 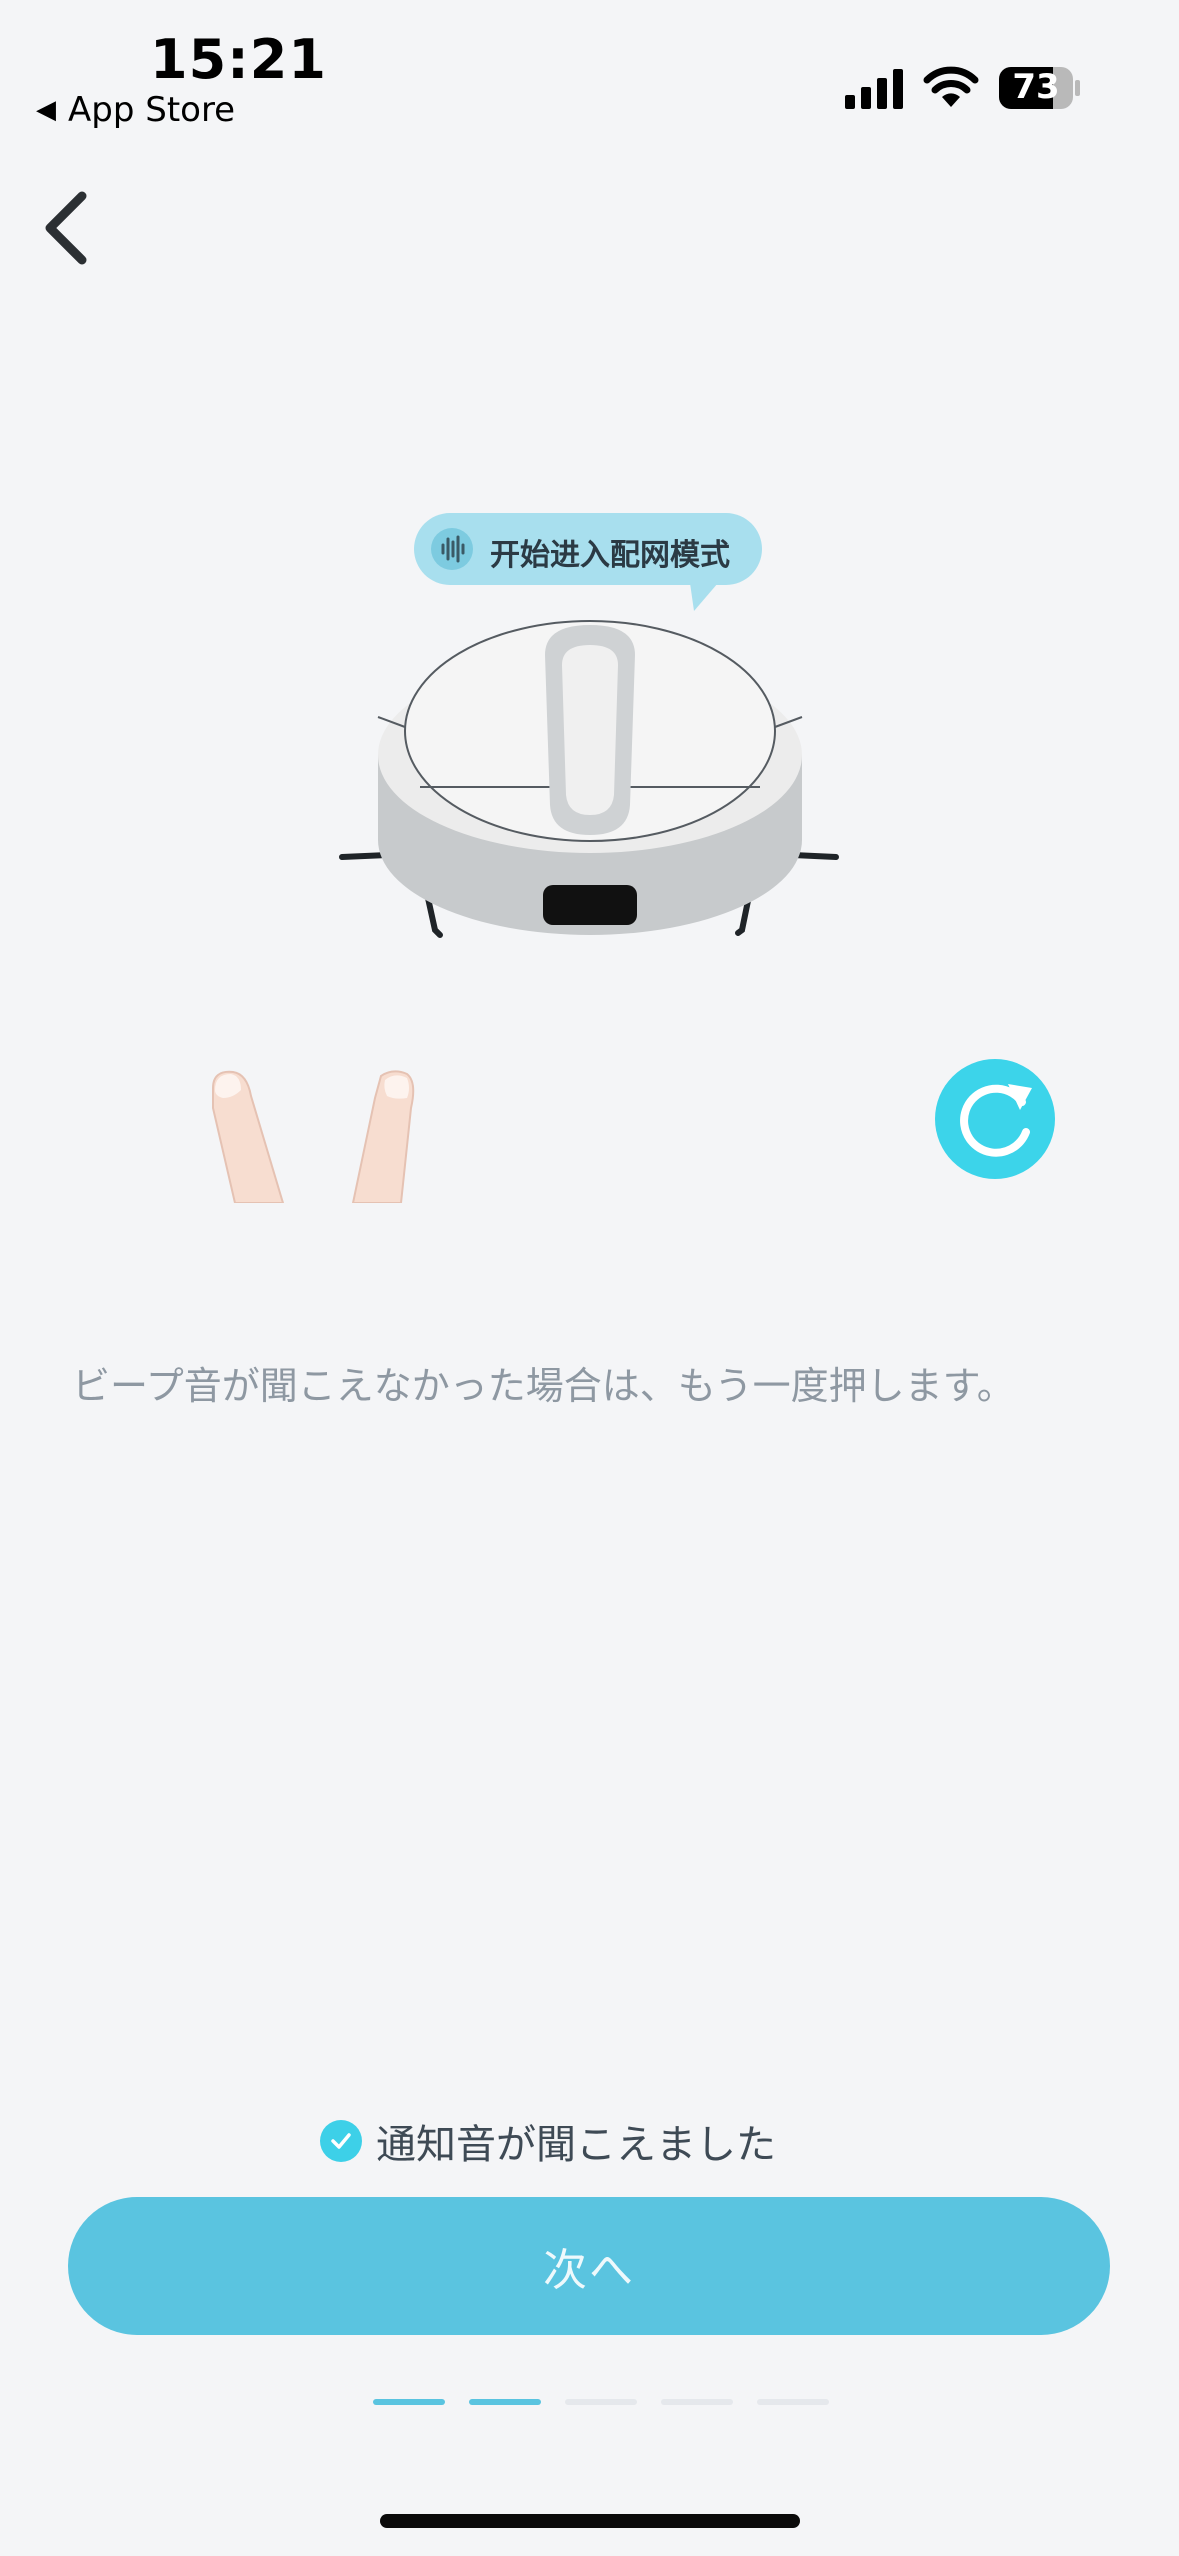 What do you see at coordinates (1036, 87) in the screenshot?
I see `battery-level: 73` at bounding box center [1036, 87].